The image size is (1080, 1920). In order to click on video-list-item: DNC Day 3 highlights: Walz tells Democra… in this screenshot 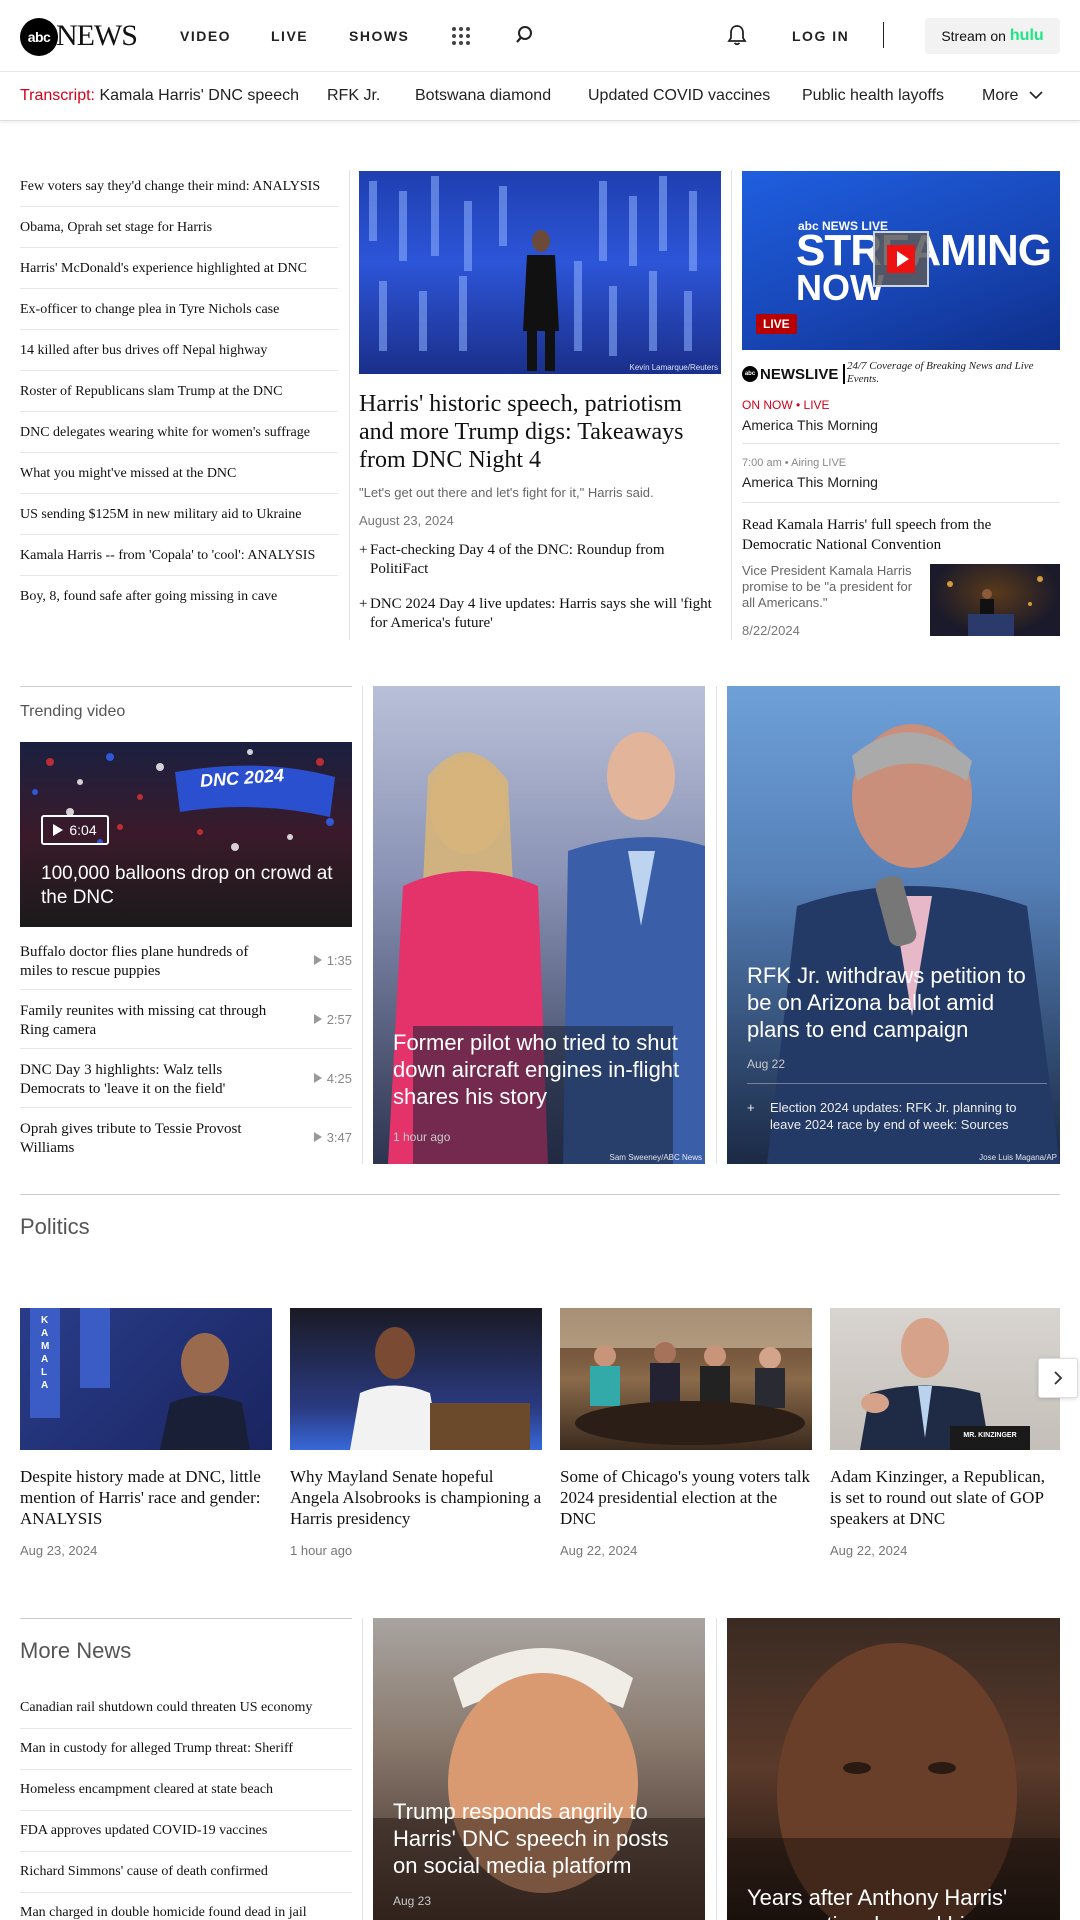, I will do `click(186, 1078)`.